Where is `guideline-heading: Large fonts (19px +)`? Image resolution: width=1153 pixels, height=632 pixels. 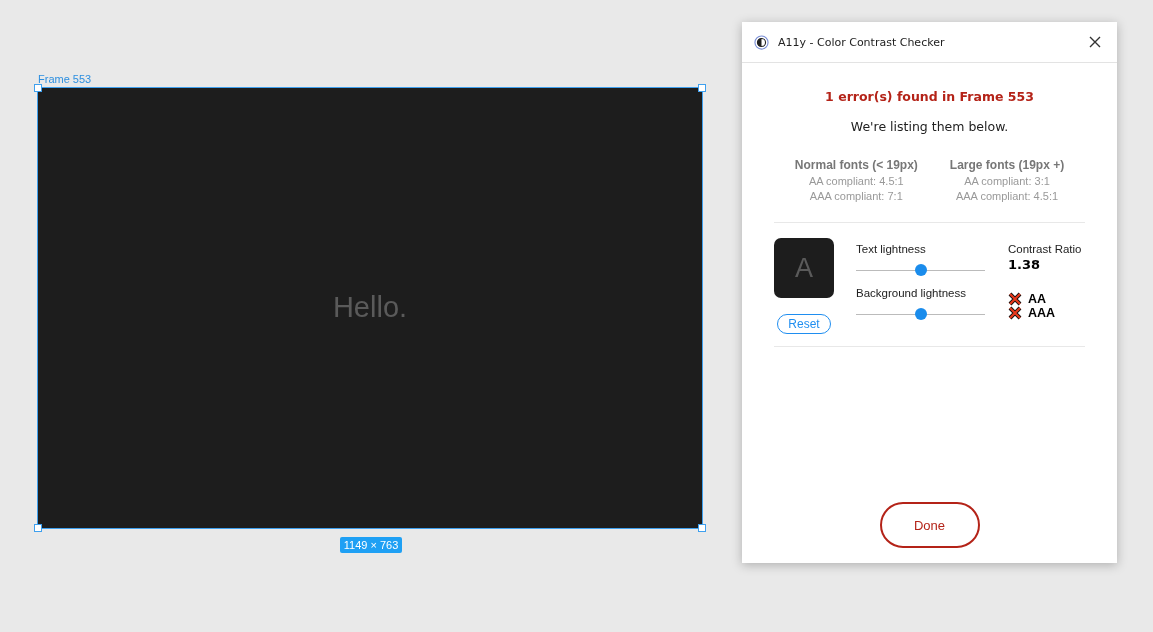
guideline-heading: Large fonts (19px +) is located at coordinates (1007, 165).